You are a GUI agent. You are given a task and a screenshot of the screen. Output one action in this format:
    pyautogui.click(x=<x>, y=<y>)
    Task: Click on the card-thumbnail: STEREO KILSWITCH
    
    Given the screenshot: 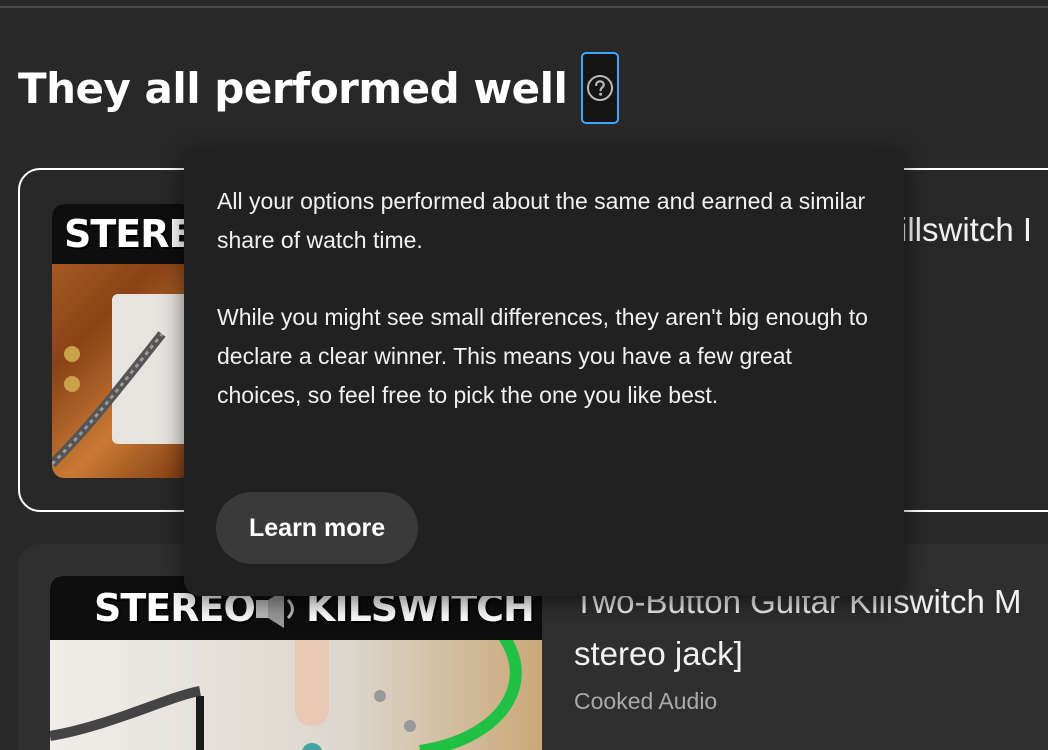 What is the action you would take?
    pyautogui.click(x=296, y=663)
    